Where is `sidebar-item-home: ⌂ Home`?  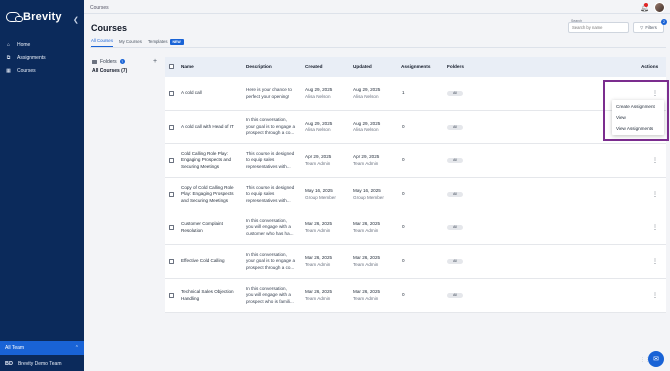 sidebar-item-home: ⌂ Home is located at coordinates (42, 44).